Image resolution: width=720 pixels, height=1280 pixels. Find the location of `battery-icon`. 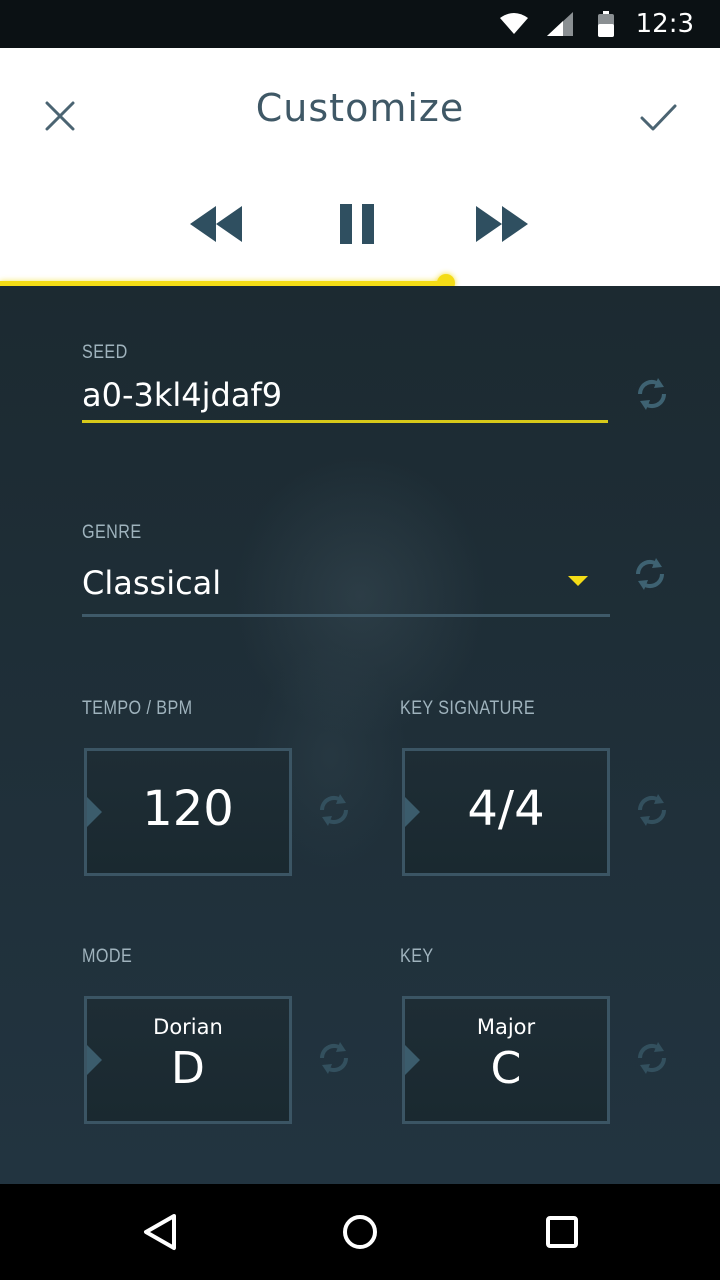

battery-icon is located at coordinates (606, 24).